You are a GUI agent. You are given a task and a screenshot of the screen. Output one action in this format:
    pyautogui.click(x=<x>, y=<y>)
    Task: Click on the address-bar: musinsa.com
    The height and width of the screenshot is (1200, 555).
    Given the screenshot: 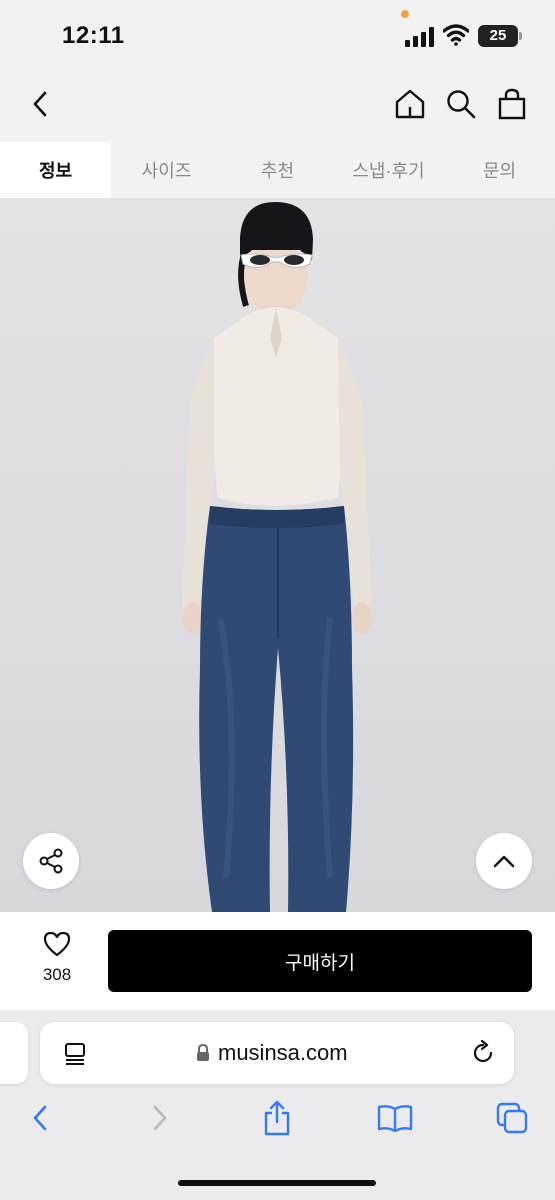 What is the action you would take?
    pyautogui.click(x=277, y=1053)
    